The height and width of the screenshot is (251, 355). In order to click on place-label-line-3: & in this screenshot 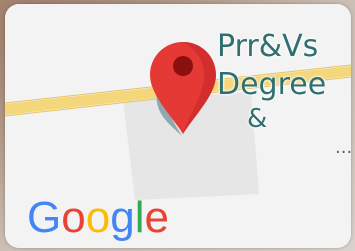, I will do `click(257, 119)`.